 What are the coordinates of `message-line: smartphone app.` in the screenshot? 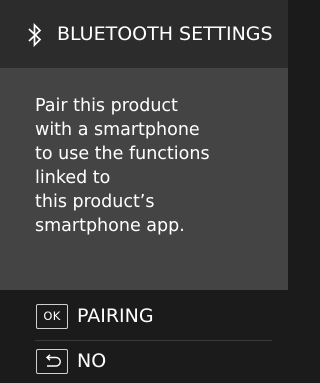 It's located at (110, 226).